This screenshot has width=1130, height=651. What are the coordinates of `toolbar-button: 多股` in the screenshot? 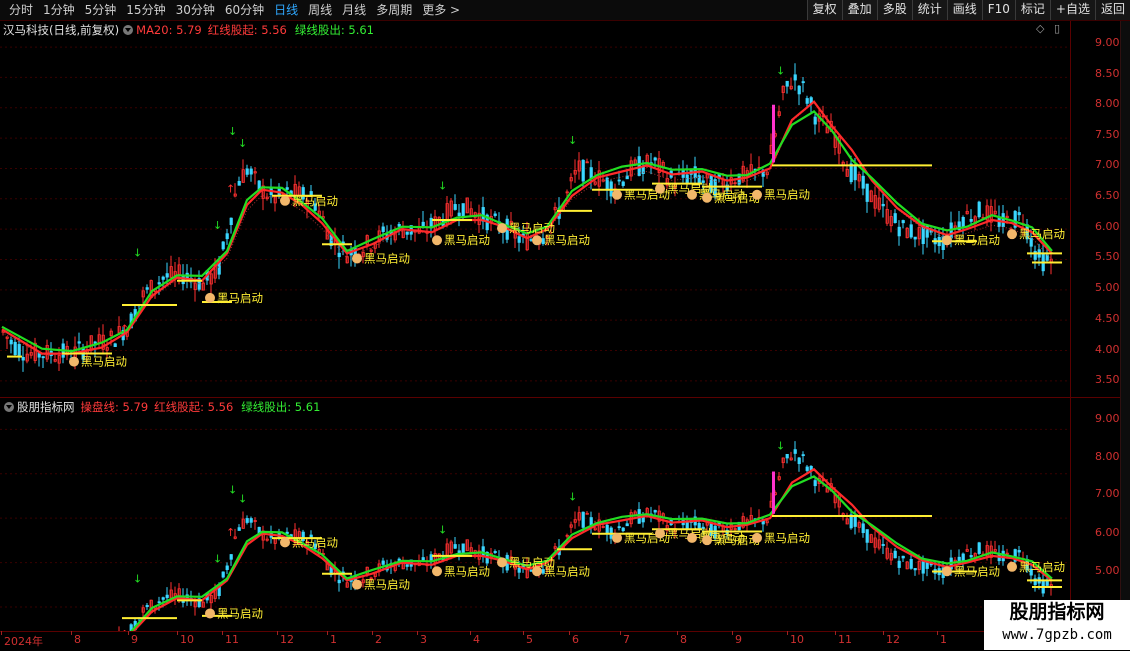 It's located at (894, 10).